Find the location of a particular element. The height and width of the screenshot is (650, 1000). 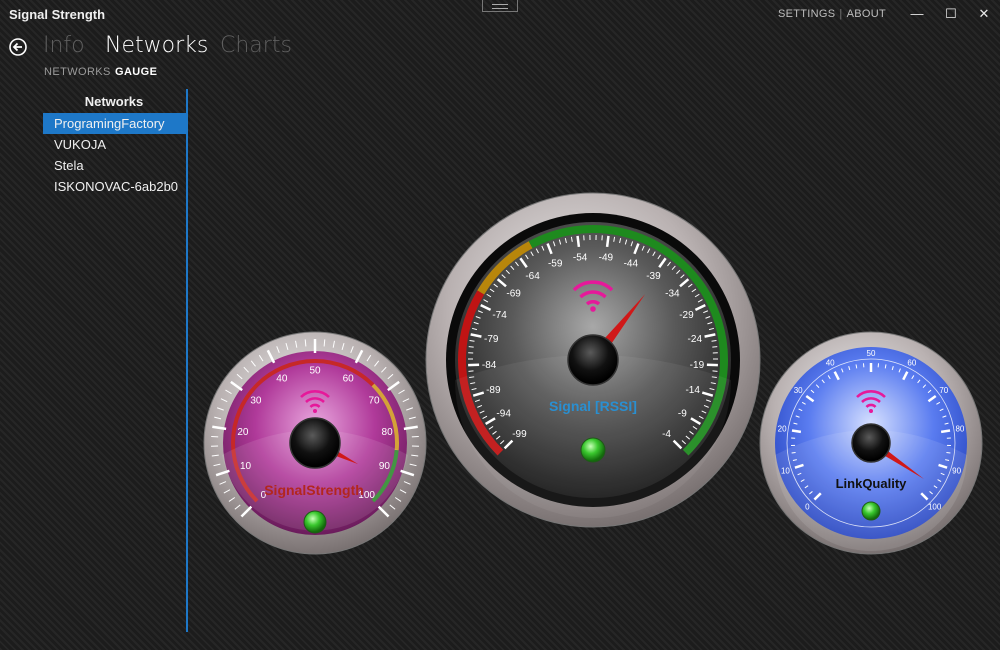

tick-label: -64 is located at coordinates (532, 276).